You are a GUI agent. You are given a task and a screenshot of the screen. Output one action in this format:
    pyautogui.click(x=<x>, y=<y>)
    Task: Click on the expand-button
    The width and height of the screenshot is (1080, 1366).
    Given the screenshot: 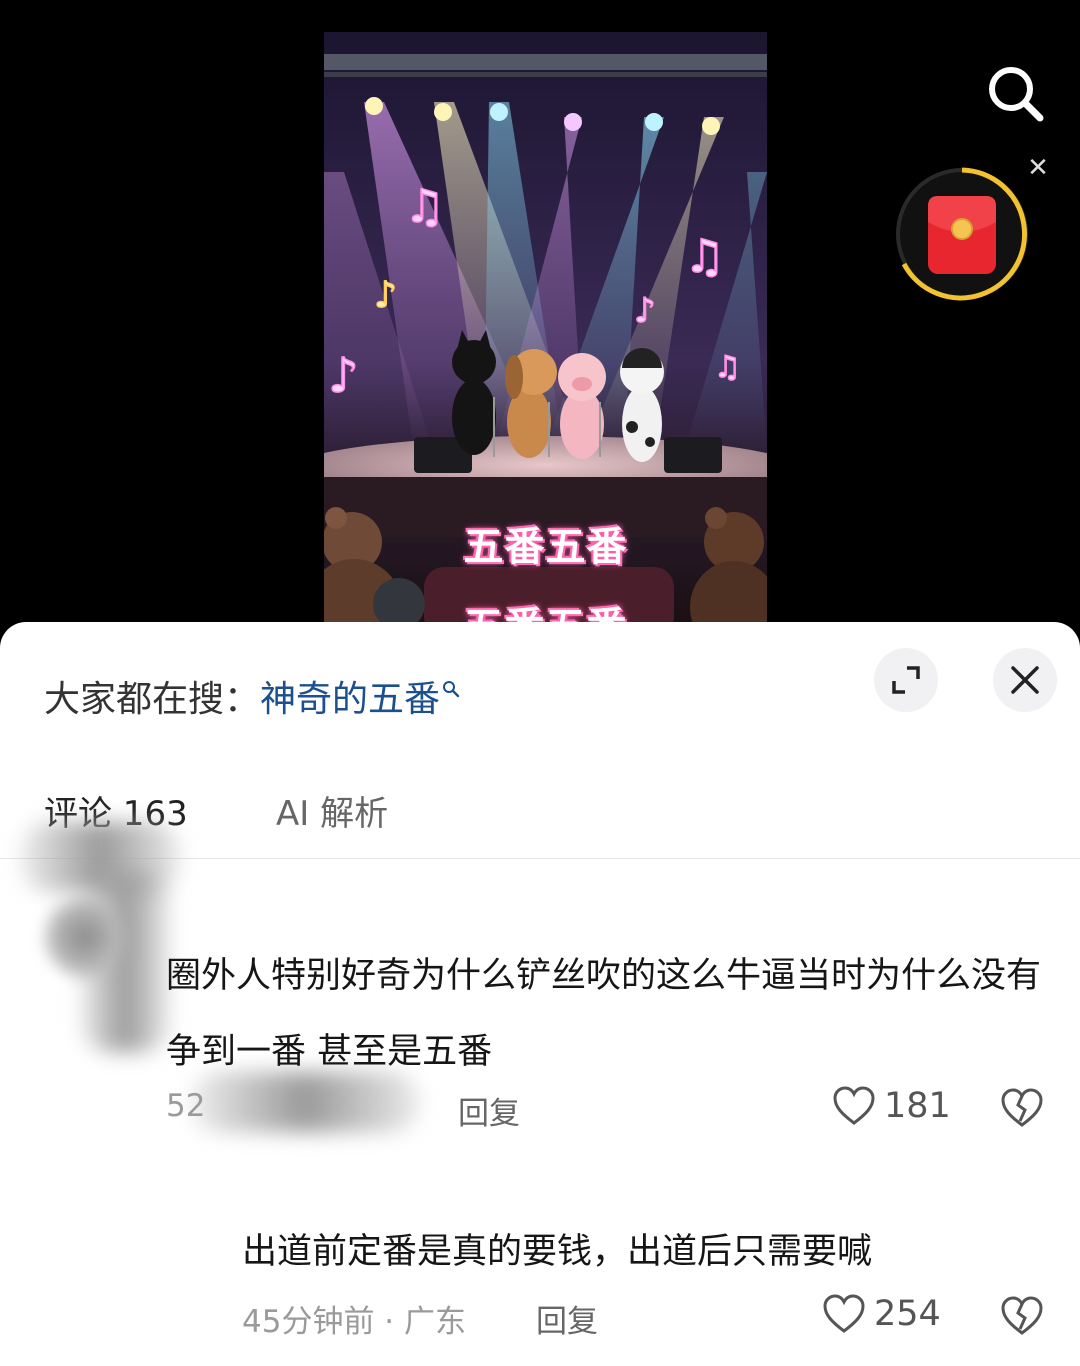 What is the action you would take?
    pyautogui.click(x=906, y=680)
    